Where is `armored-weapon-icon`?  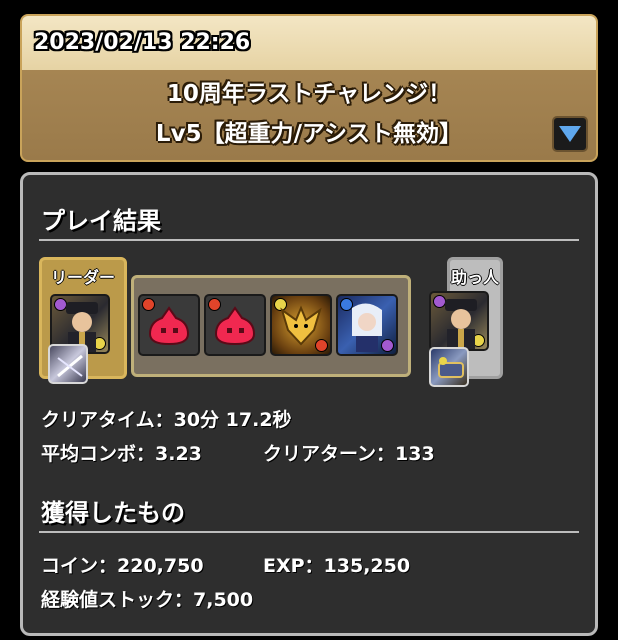
armored-weapon-icon is located at coordinates (451, 367).